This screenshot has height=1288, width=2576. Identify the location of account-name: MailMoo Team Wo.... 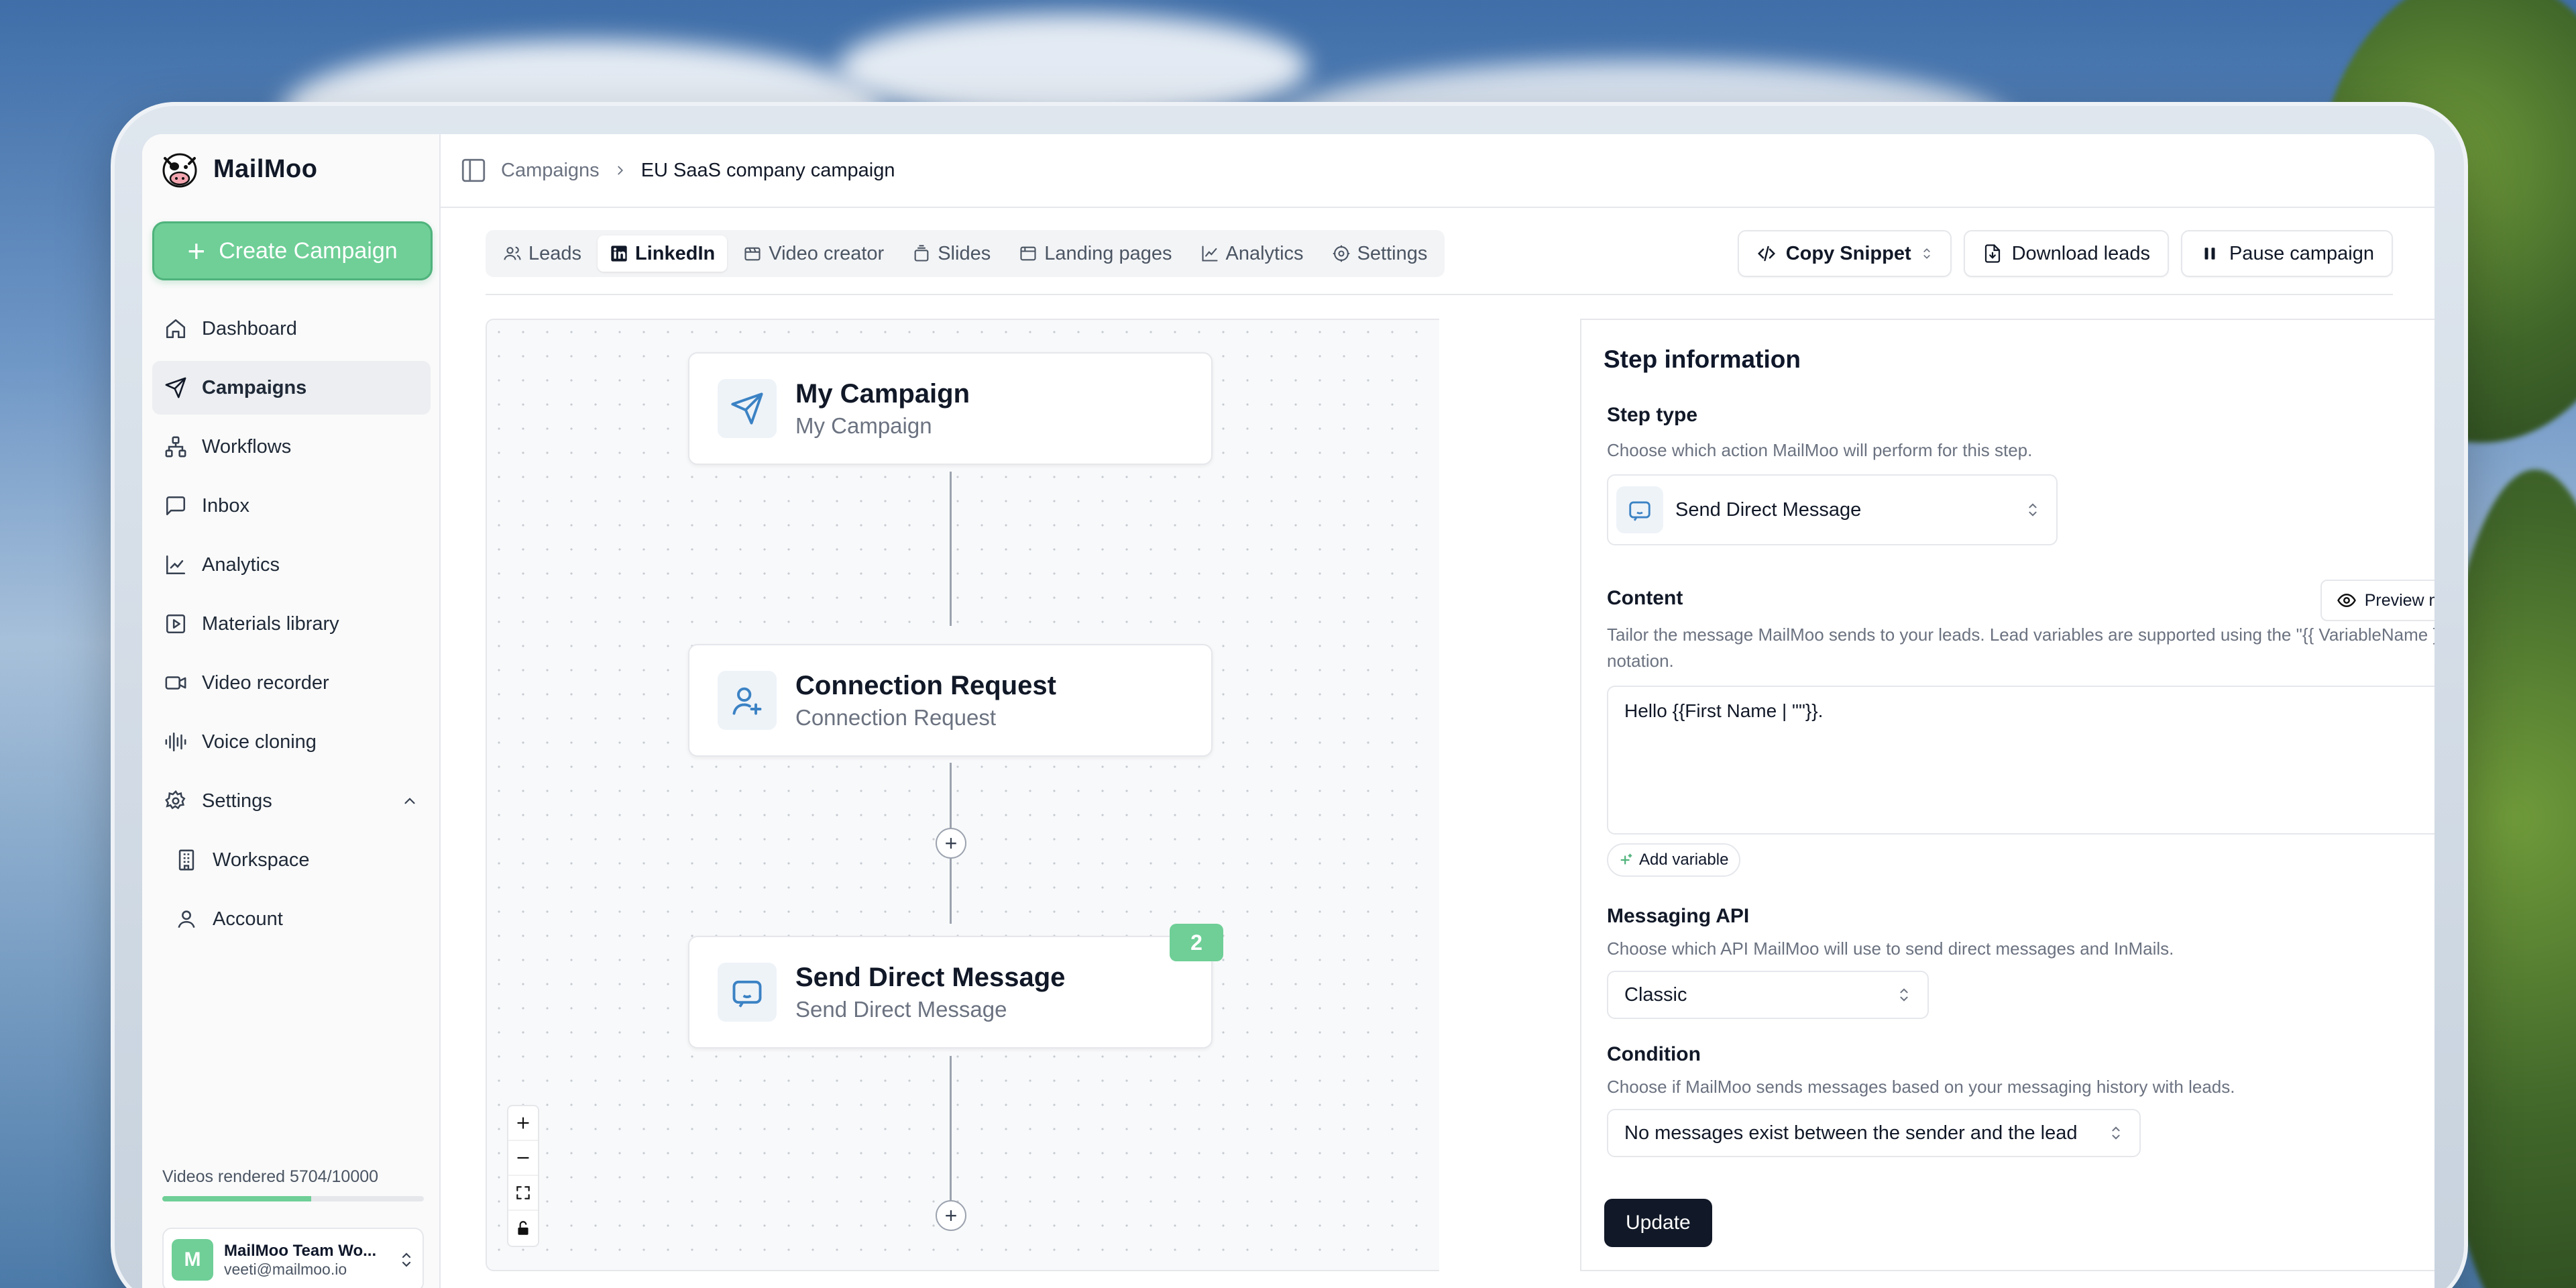
(300, 1250).